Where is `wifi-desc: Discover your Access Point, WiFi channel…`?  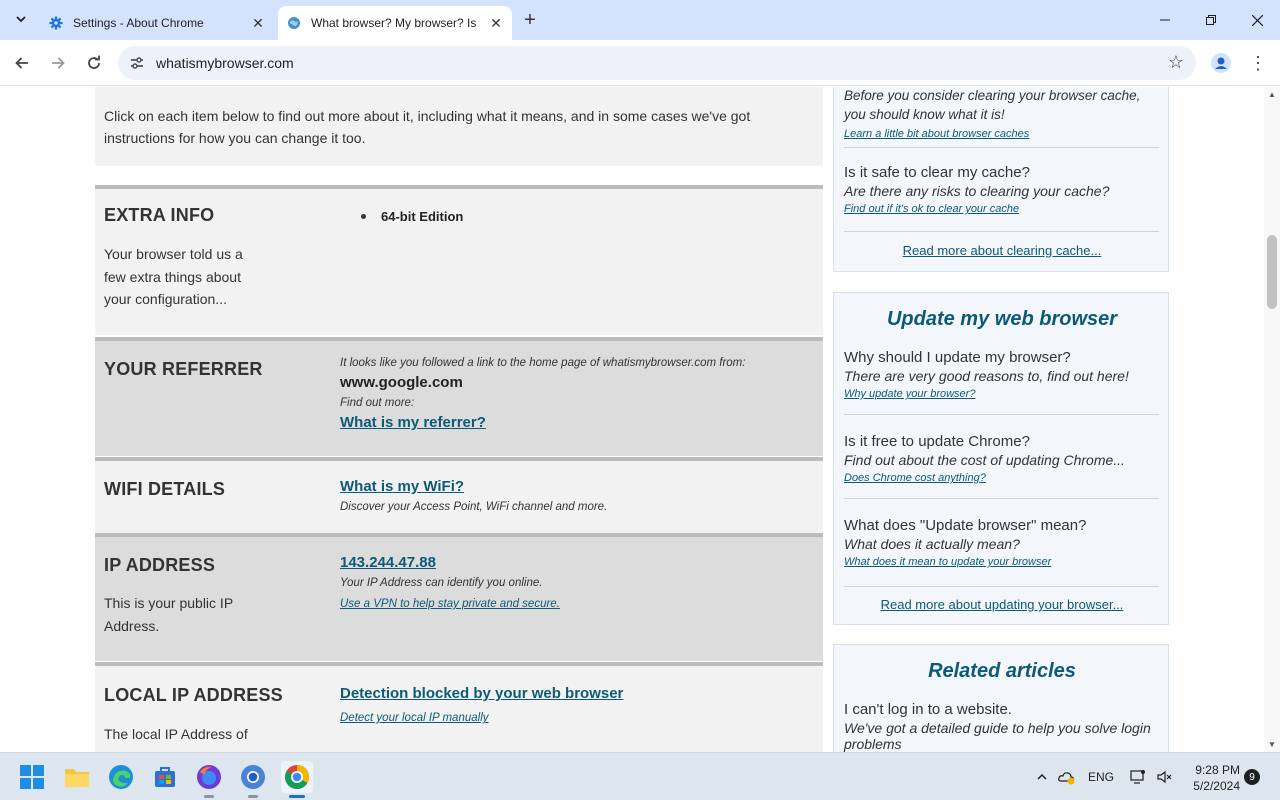 wifi-desc: Discover your Access Point, WiFi channel… is located at coordinates (474, 507).